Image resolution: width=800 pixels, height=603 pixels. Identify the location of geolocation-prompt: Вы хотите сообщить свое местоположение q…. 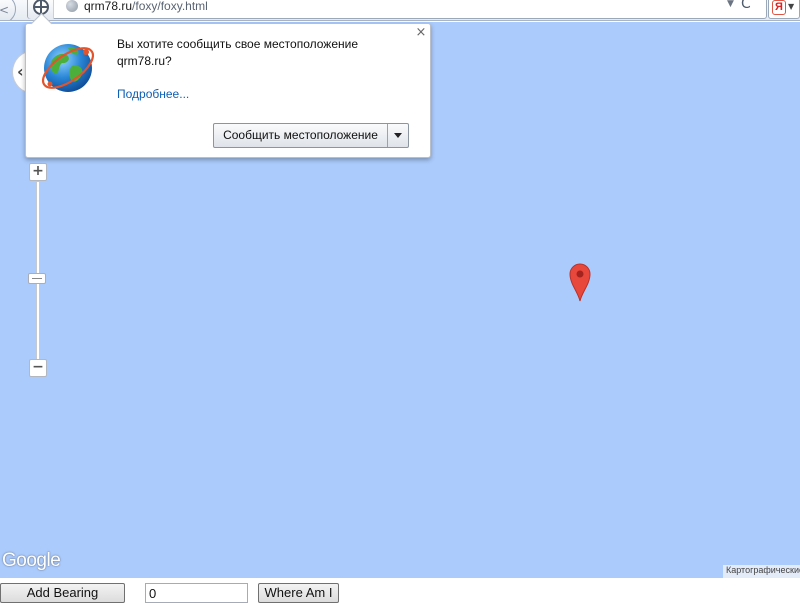
(228, 90).